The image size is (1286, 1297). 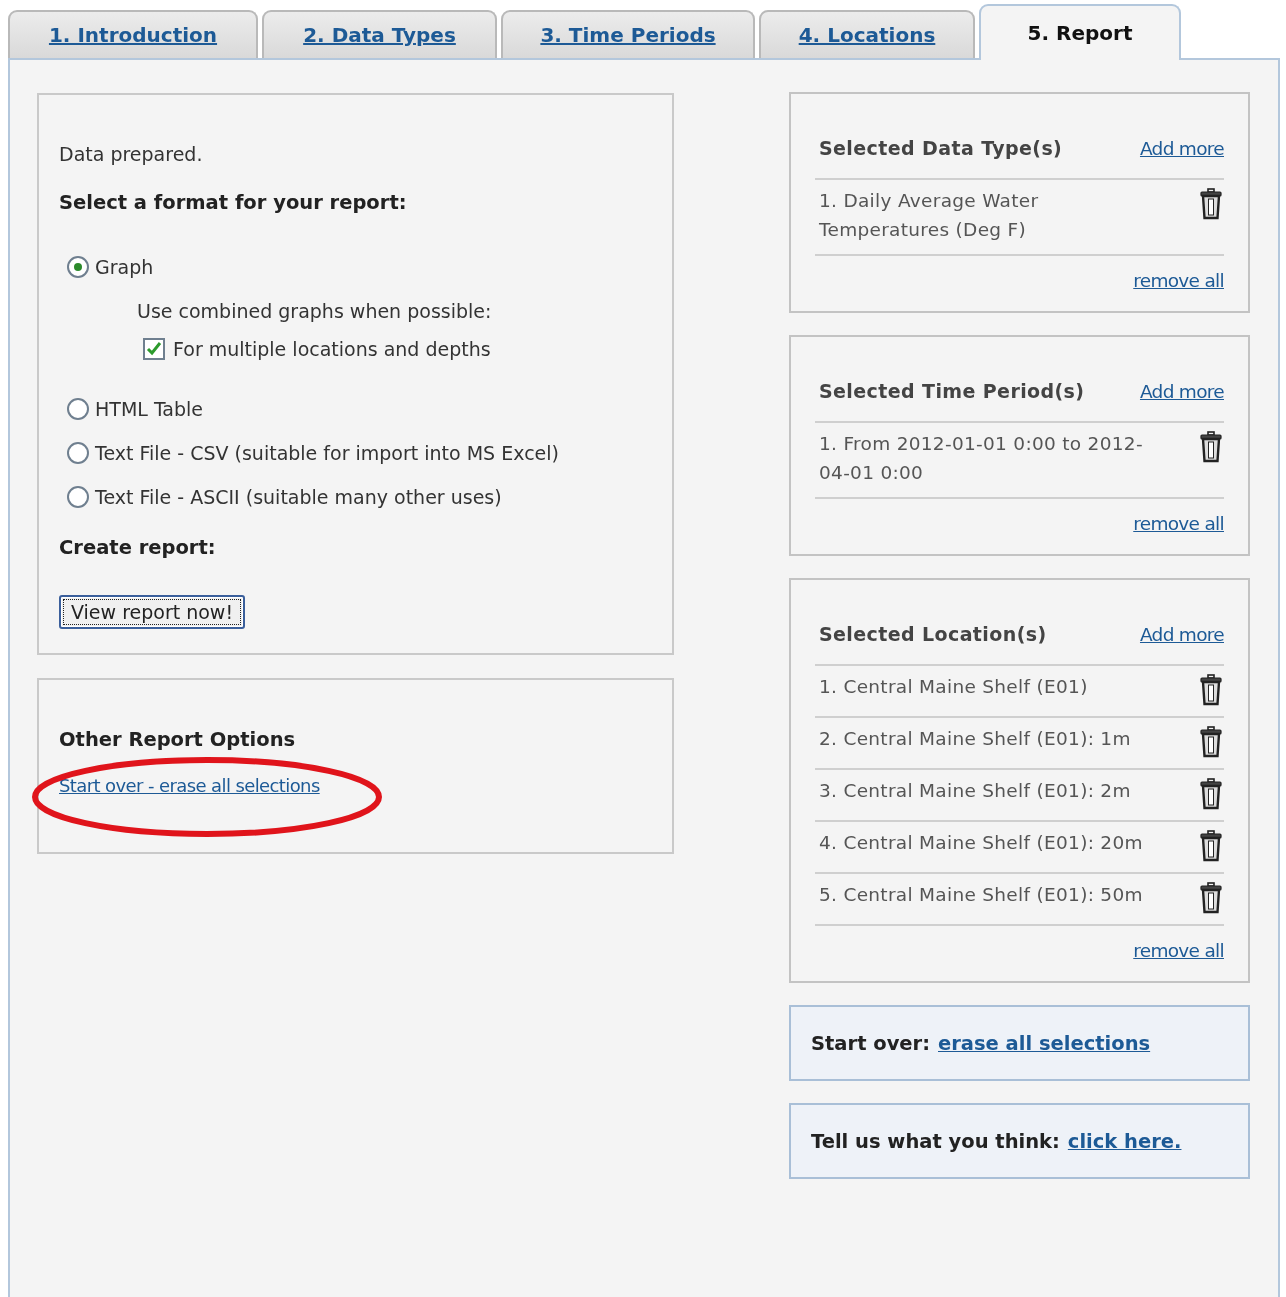 I want to click on selection-item: 4. Central Maine Shelf (E01): 20m, so click(x=981, y=843).